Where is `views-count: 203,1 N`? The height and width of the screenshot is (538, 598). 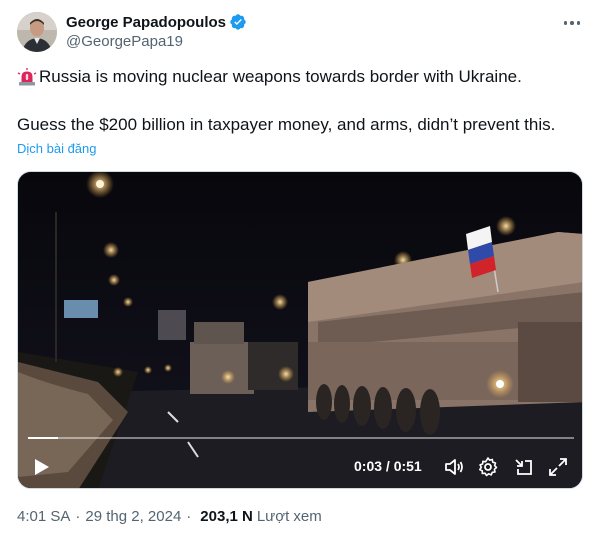
views-count: 203,1 N is located at coordinates (226, 516).